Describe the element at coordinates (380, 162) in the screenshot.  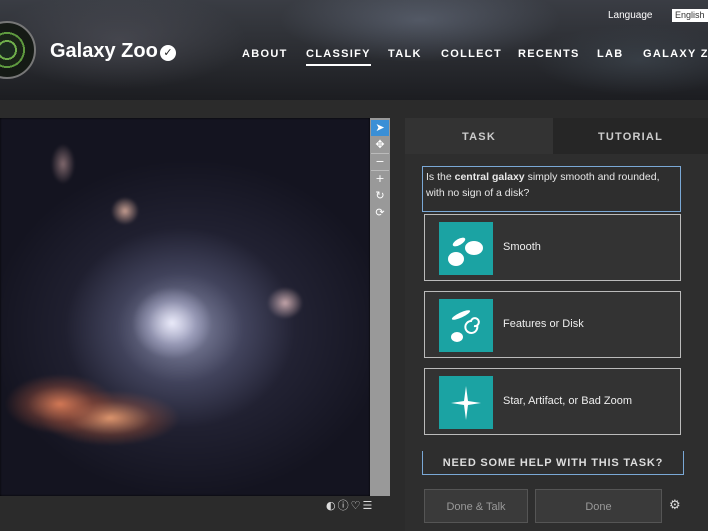
I see `zoom-out-icon: −` at that location.